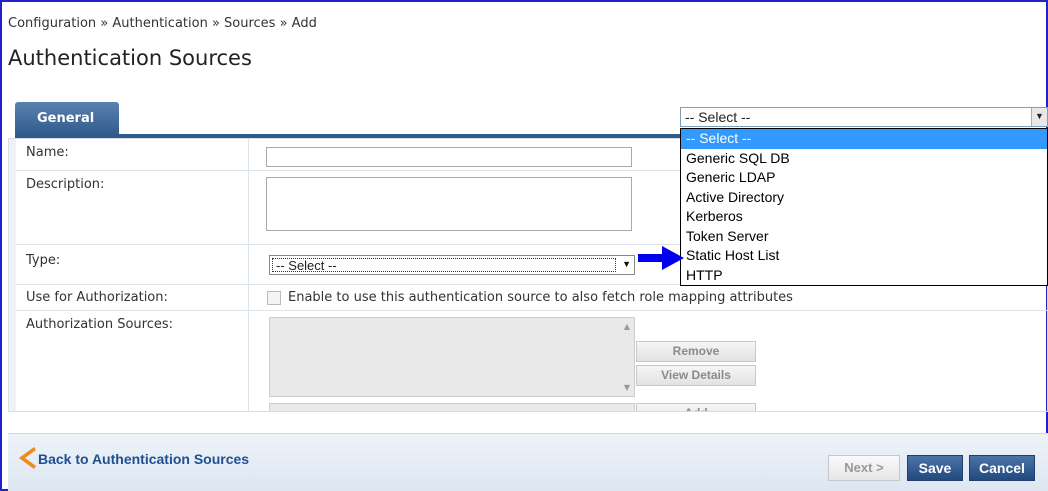 This screenshot has height=491, width=1048. What do you see at coordinates (130, 58) in the screenshot?
I see `page-title: Authentication Sources` at bounding box center [130, 58].